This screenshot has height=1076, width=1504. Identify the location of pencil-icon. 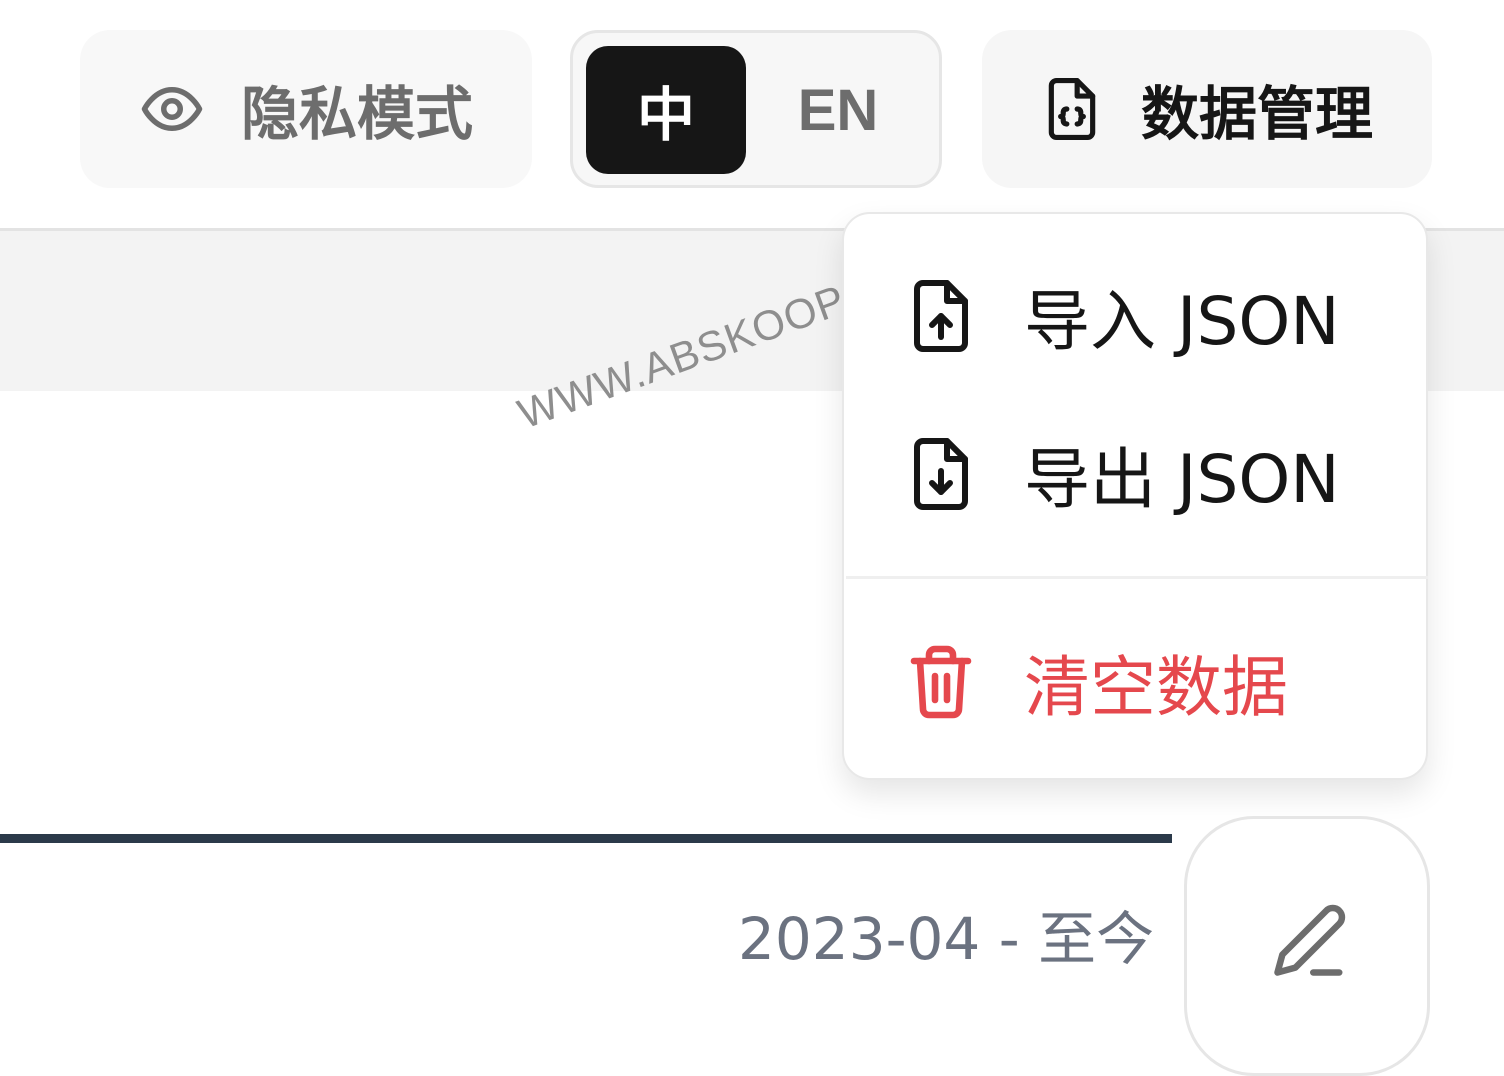
(1310, 940).